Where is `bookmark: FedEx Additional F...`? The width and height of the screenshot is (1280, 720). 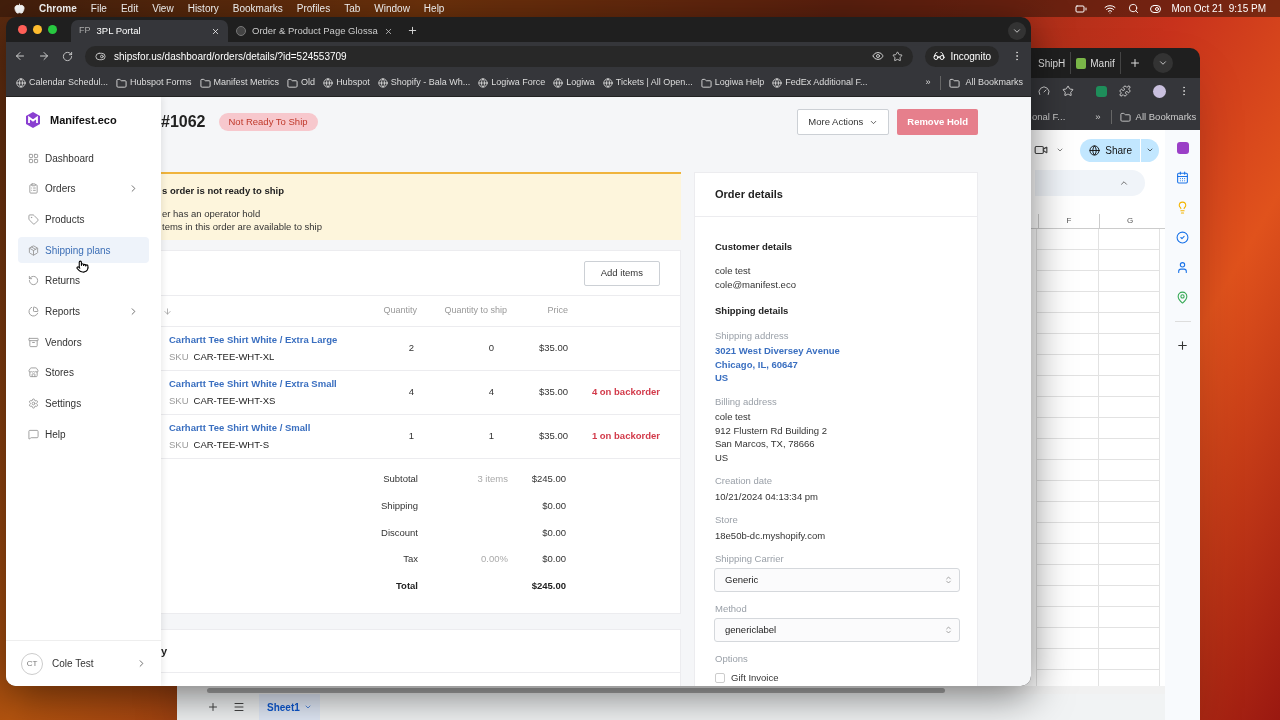 bookmark: FedEx Additional F... is located at coordinates (820, 83).